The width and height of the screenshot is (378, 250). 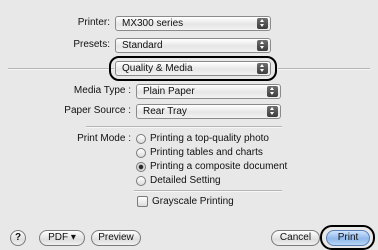 I want to click on preview-button: Preview, so click(x=116, y=238).